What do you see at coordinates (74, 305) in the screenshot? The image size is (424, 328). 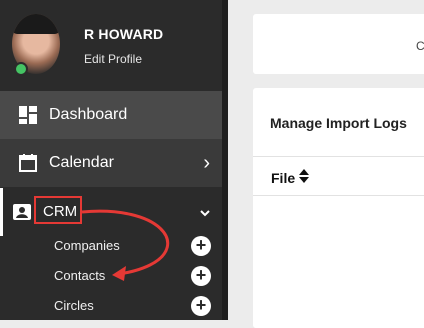 I see `submenu-item-circles: Circles` at bounding box center [74, 305].